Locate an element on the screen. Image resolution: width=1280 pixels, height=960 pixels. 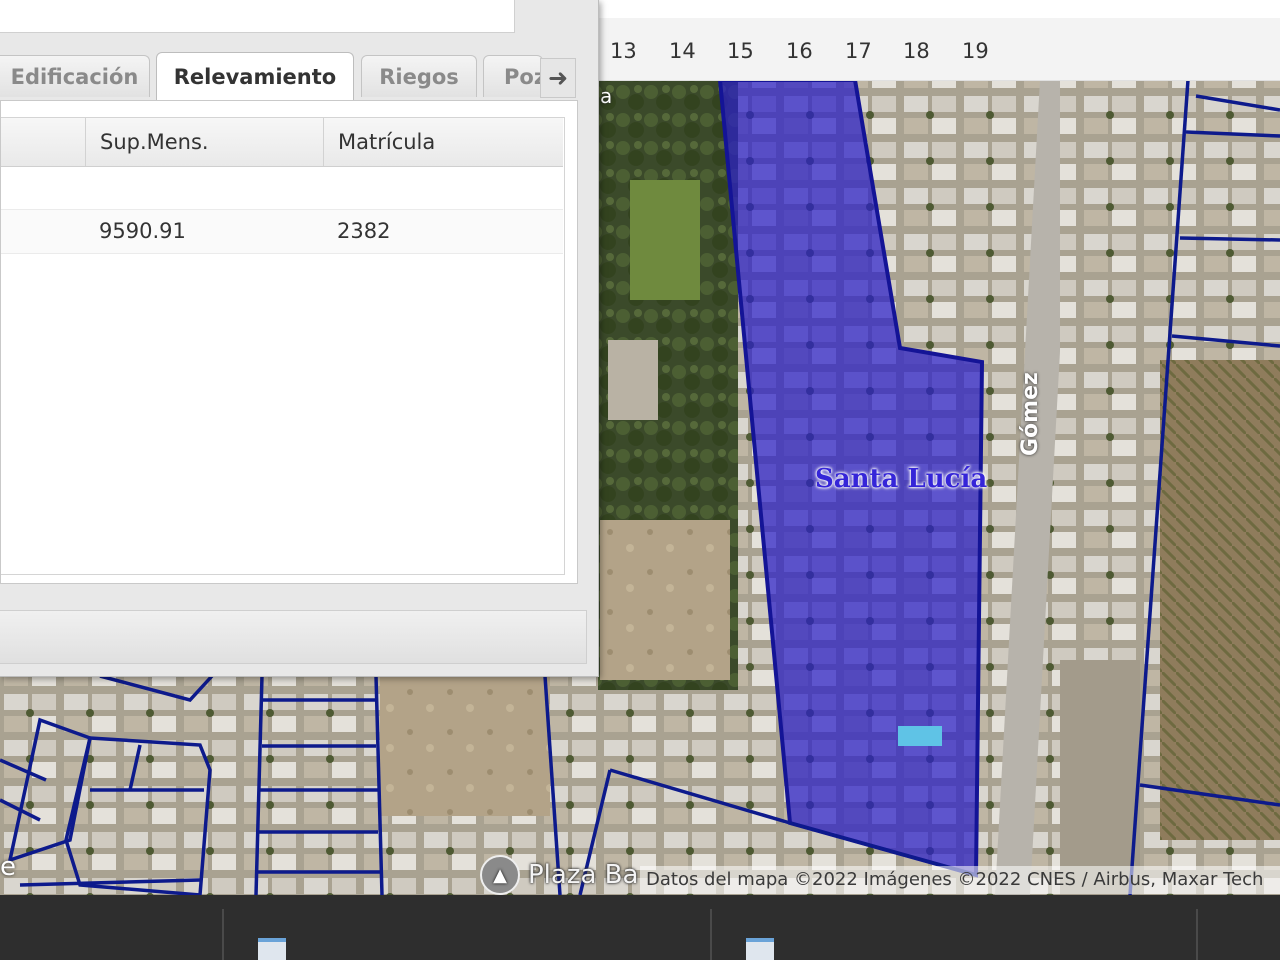
tab-edificacion: Edificación is located at coordinates (75, 76).